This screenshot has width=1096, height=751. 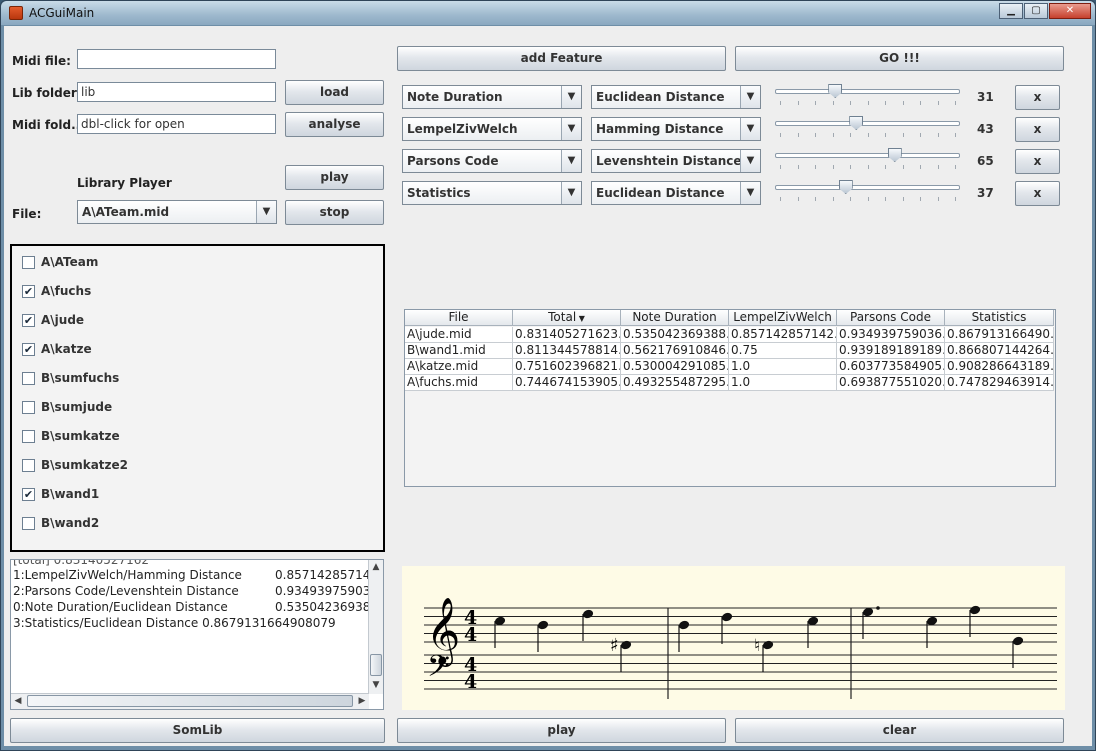 I want to click on library-item: B\sumkatze, so click(x=172, y=437).